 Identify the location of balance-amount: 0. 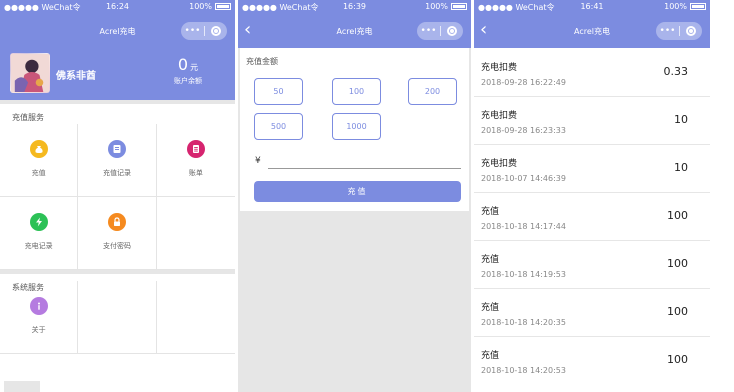
(183, 64).